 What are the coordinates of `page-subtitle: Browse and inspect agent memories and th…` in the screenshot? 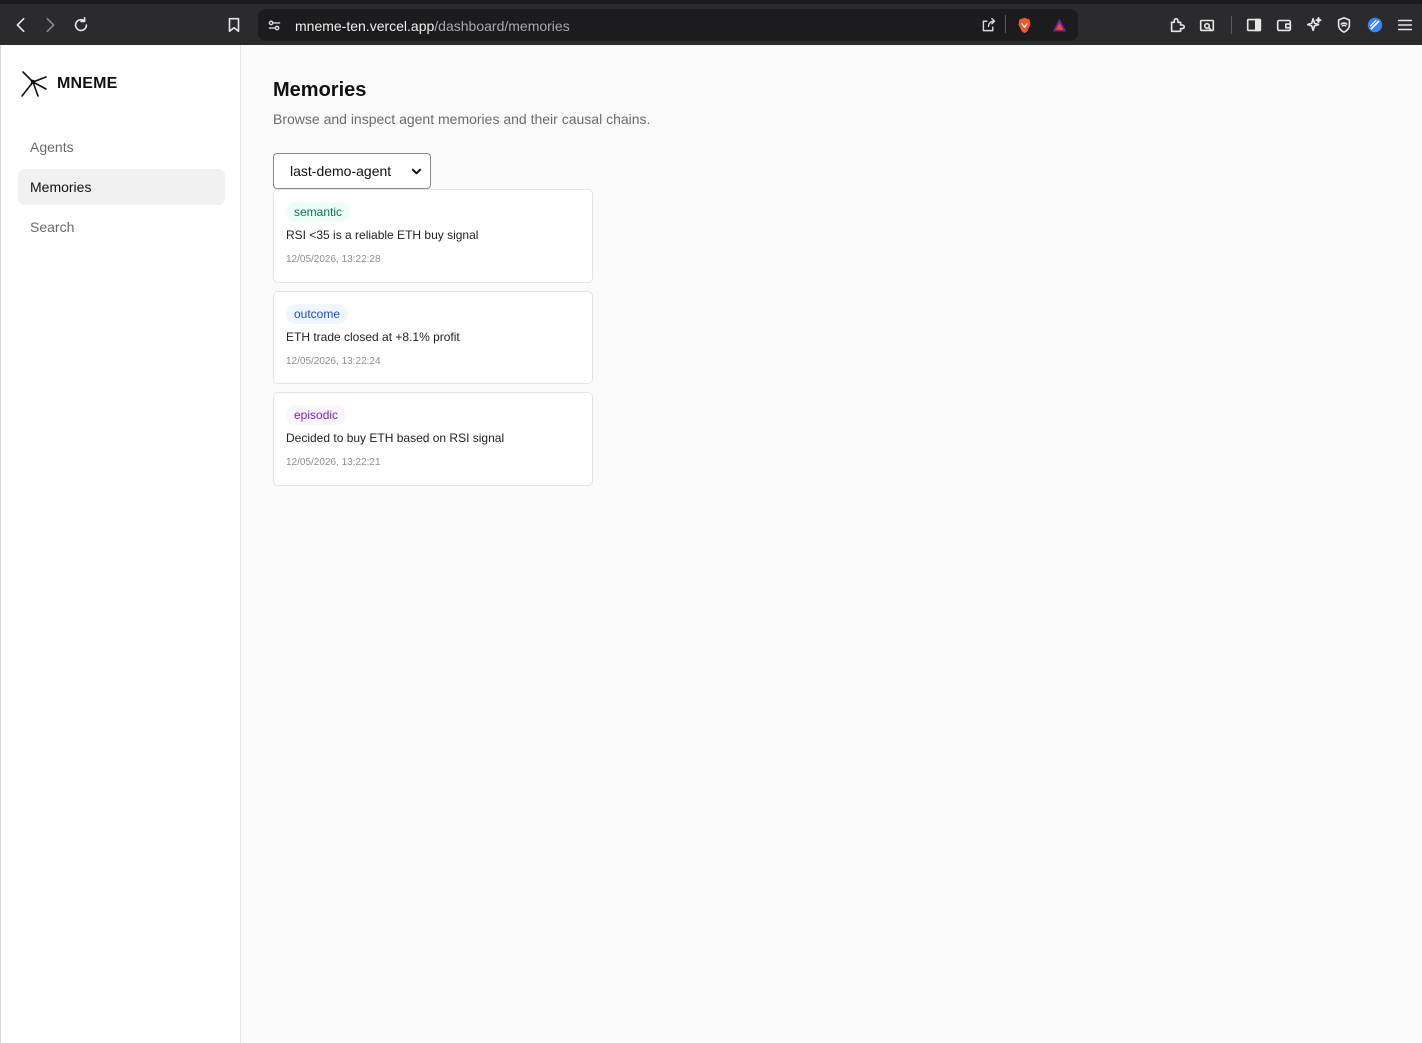 It's located at (462, 119).